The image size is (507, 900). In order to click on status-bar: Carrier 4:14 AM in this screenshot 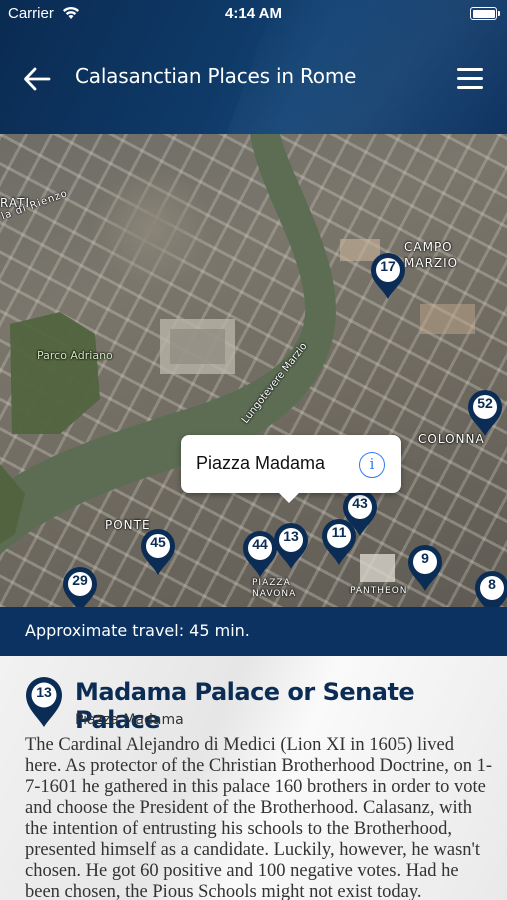, I will do `click(253, 14)`.